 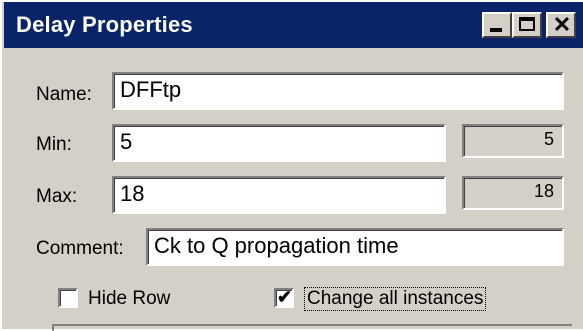 I want to click on close-icon: ✕, so click(x=562, y=24).